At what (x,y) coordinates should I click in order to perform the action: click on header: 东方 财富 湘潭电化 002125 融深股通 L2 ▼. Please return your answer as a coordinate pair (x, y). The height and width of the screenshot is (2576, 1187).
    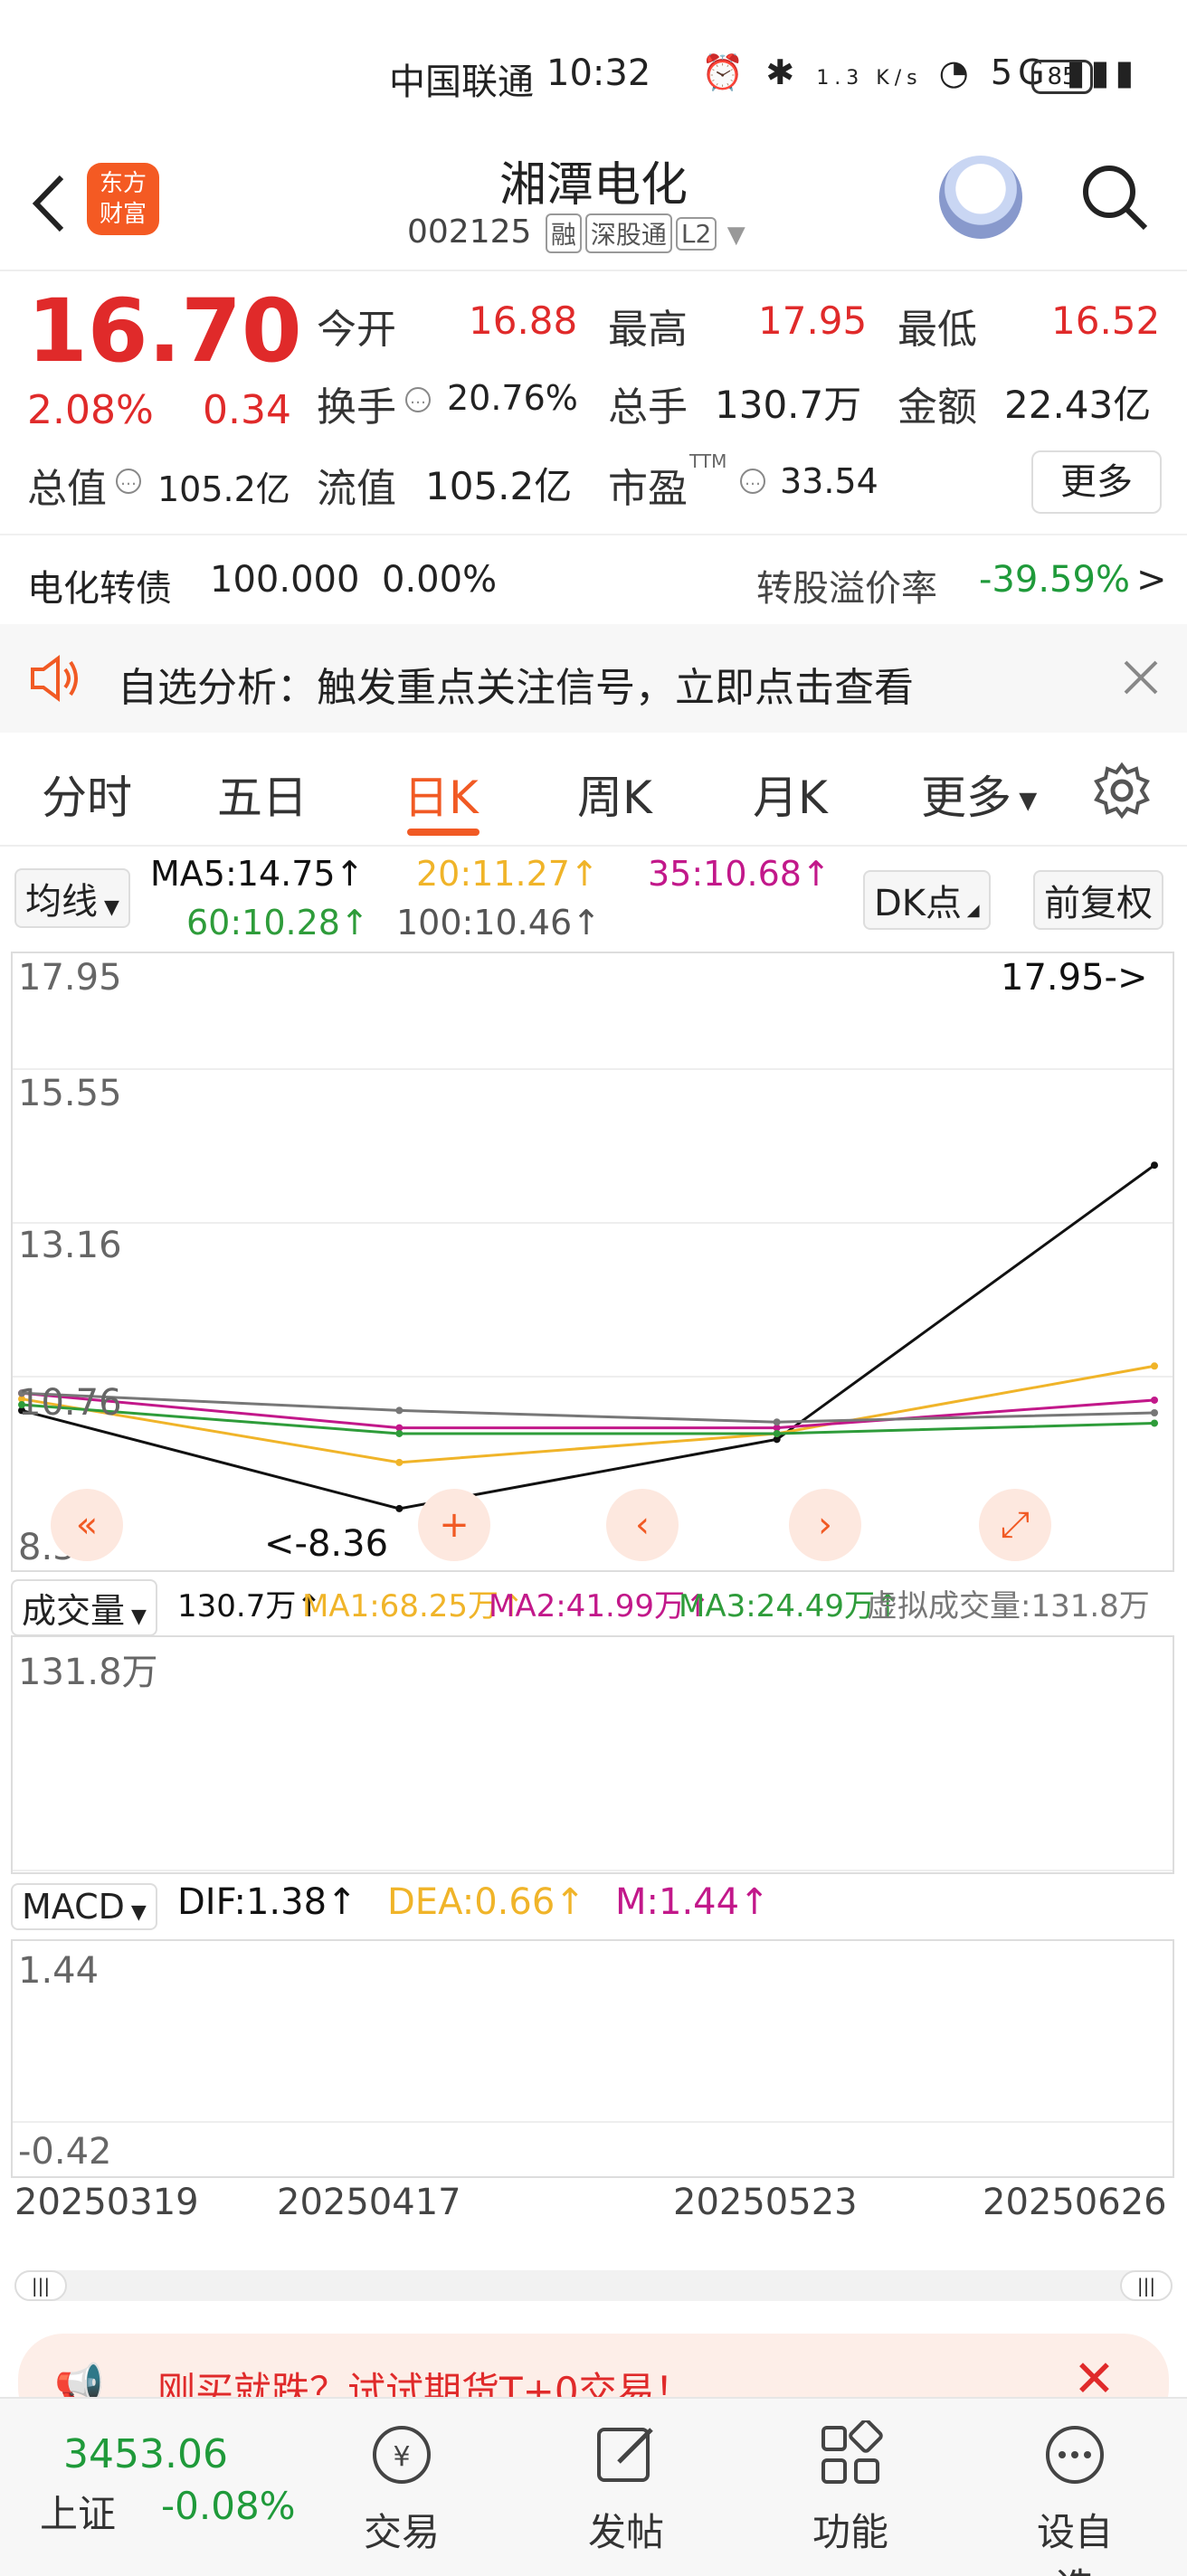
    Looking at the image, I should click on (593, 204).